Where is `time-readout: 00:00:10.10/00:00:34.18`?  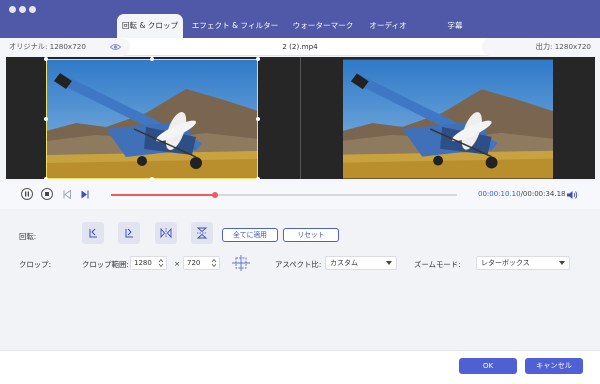 time-readout: 00:00:10.10/00:00:34.18 is located at coordinates (522, 194).